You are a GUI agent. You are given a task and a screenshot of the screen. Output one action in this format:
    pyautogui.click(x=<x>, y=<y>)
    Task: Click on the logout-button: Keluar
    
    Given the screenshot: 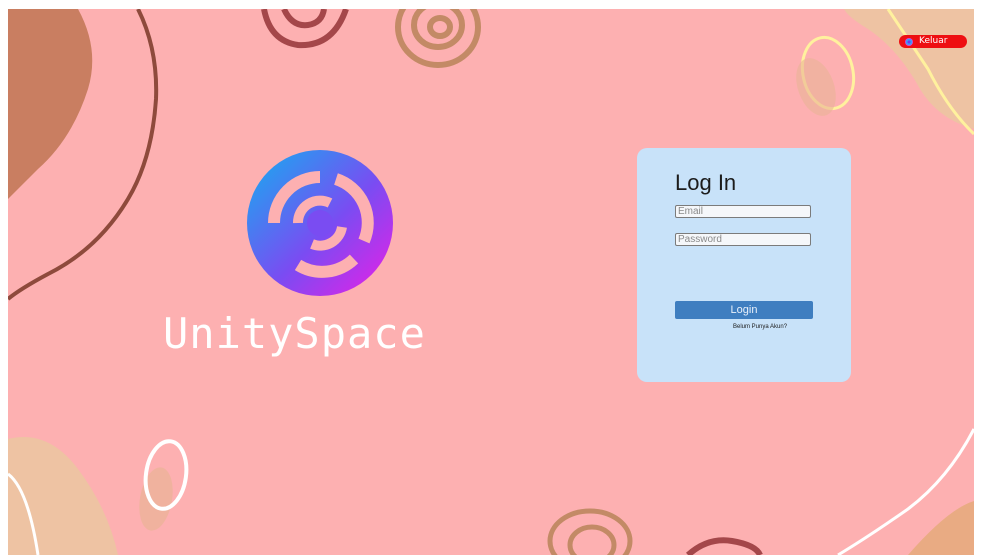 What is the action you would take?
    pyautogui.click(x=933, y=41)
    